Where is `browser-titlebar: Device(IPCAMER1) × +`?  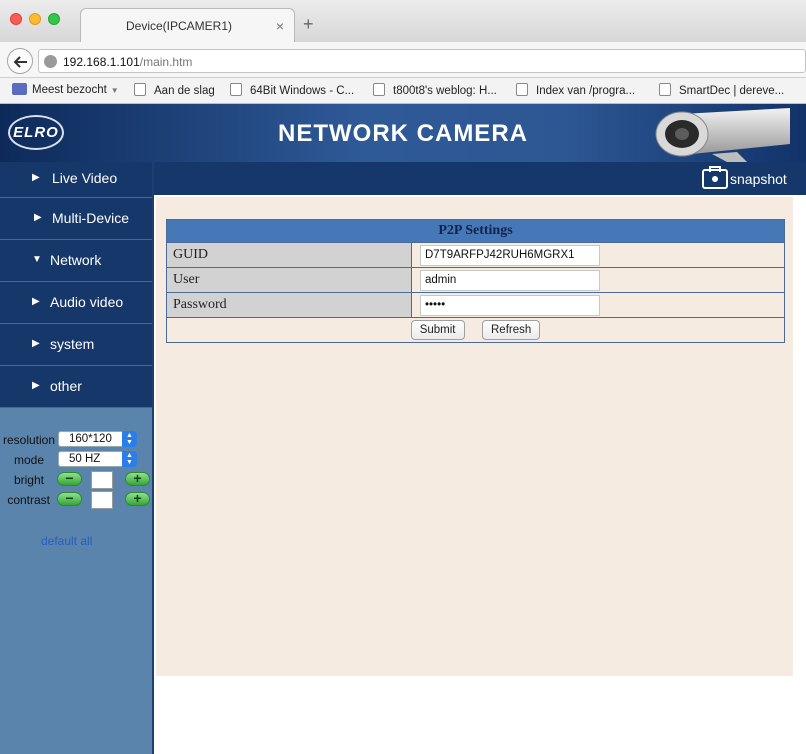
browser-titlebar: Device(IPCAMER1) × + is located at coordinates (403, 21).